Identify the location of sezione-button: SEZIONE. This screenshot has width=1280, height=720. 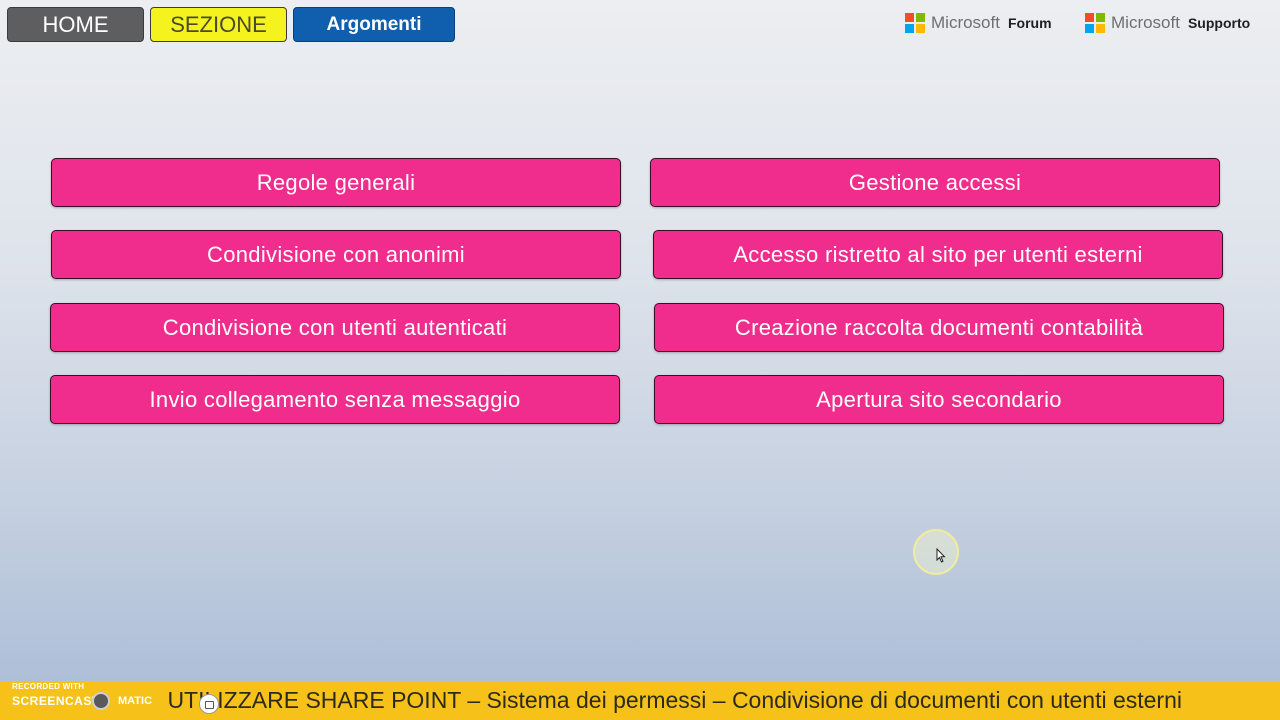
(218, 24).